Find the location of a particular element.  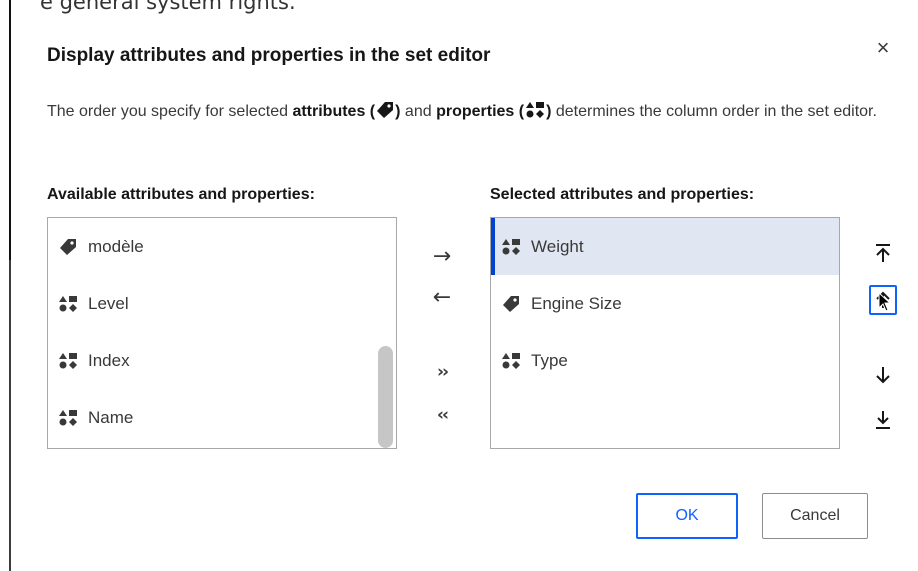

list-item: Weight is located at coordinates (665, 246).